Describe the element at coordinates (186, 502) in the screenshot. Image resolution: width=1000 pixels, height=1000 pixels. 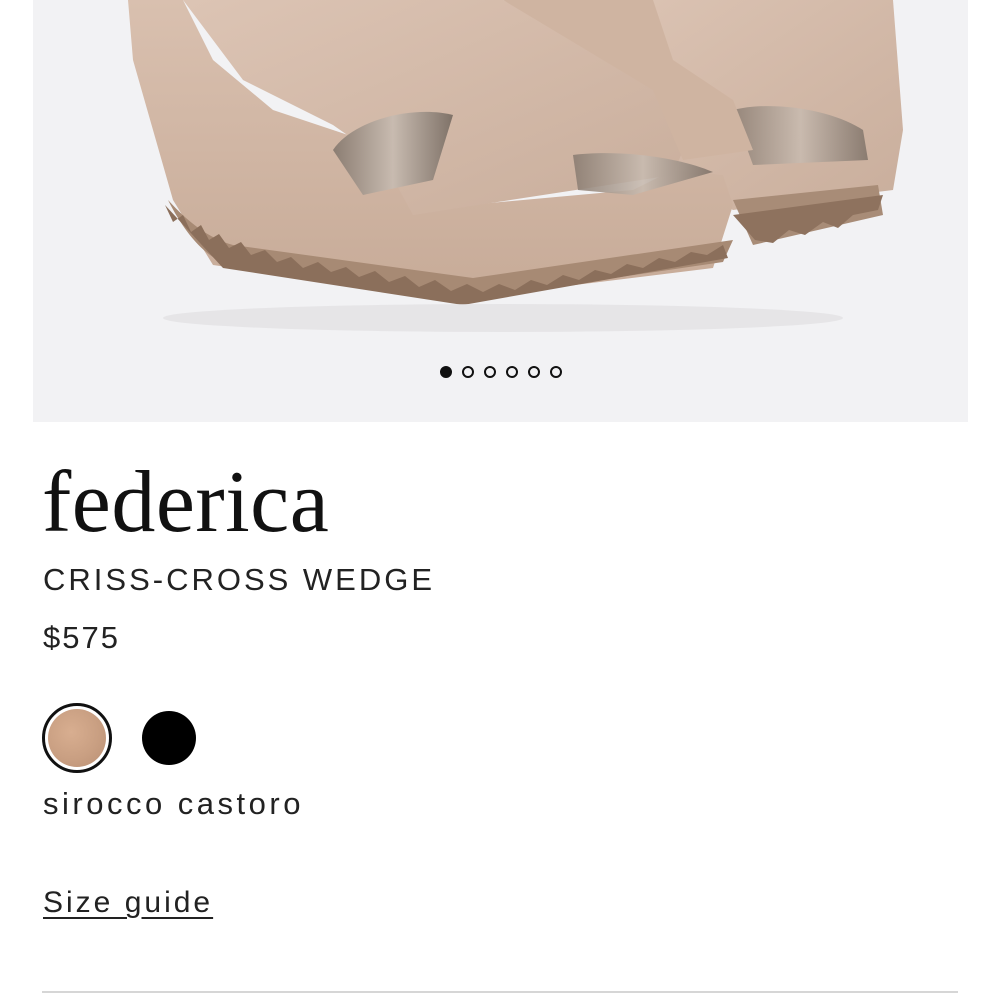
I see `product-name: federica` at that location.